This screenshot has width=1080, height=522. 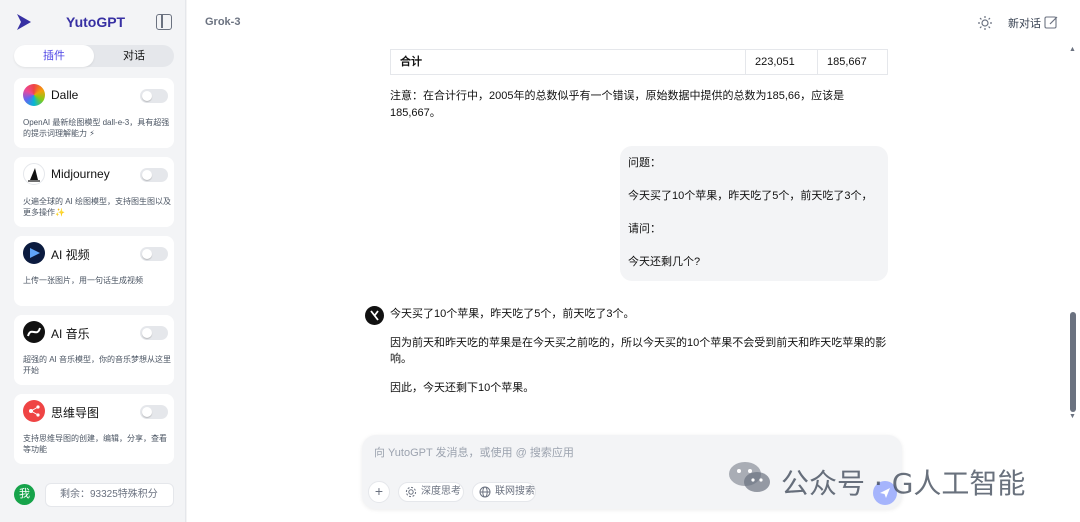 I want to click on user-message-bubble: 问题： 今天买了10个苹果，昨天吃了5个，前天吃了3个， 请问： 今天还剩几个?, so click(x=754, y=213).